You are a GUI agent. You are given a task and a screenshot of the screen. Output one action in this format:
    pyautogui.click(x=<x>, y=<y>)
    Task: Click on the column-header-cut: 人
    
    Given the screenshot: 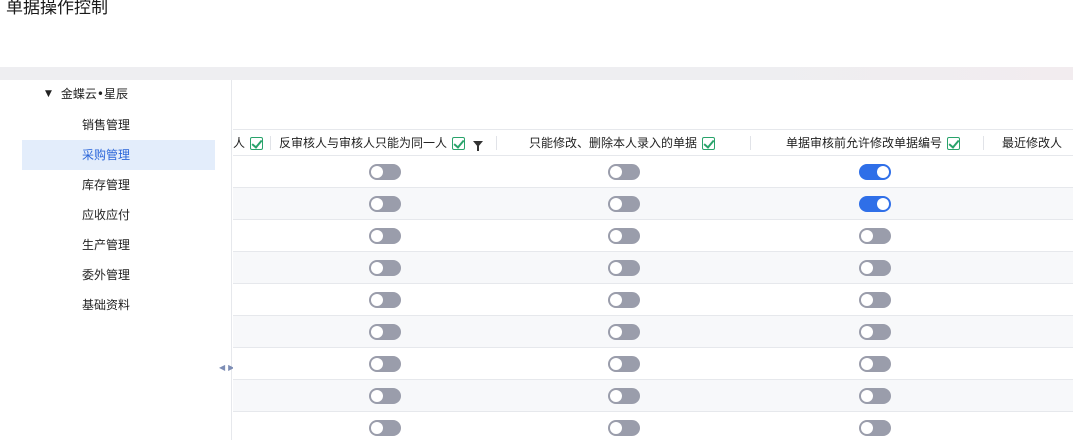 What is the action you would take?
    pyautogui.click(x=248, y=143)
    